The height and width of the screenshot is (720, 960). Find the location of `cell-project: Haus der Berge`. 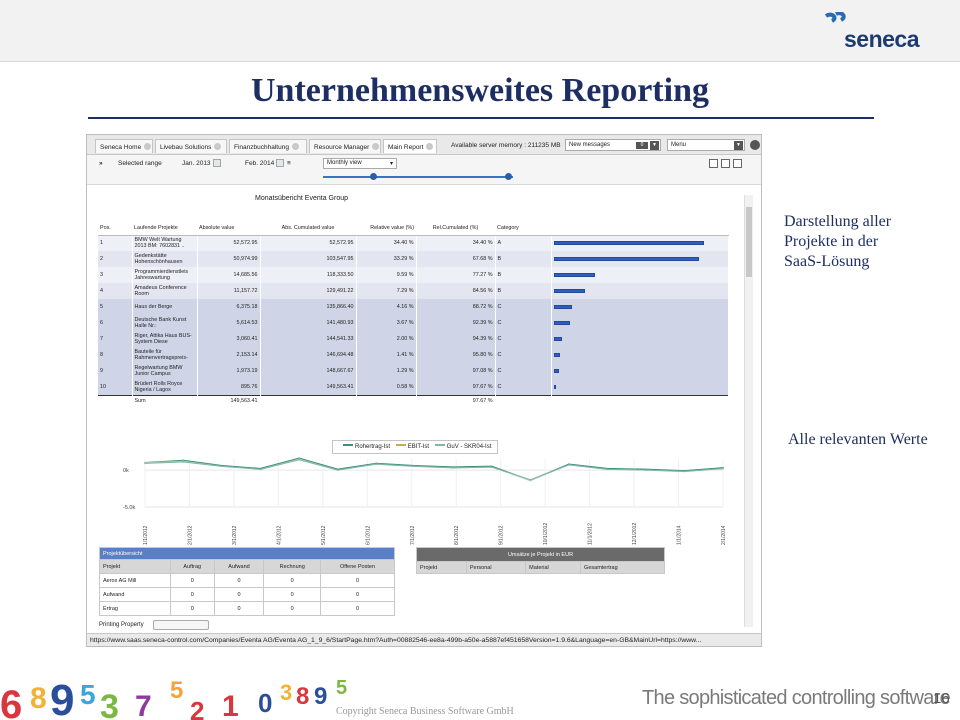

cell-project: Haus der Berge is located at coordinates (165, 307).